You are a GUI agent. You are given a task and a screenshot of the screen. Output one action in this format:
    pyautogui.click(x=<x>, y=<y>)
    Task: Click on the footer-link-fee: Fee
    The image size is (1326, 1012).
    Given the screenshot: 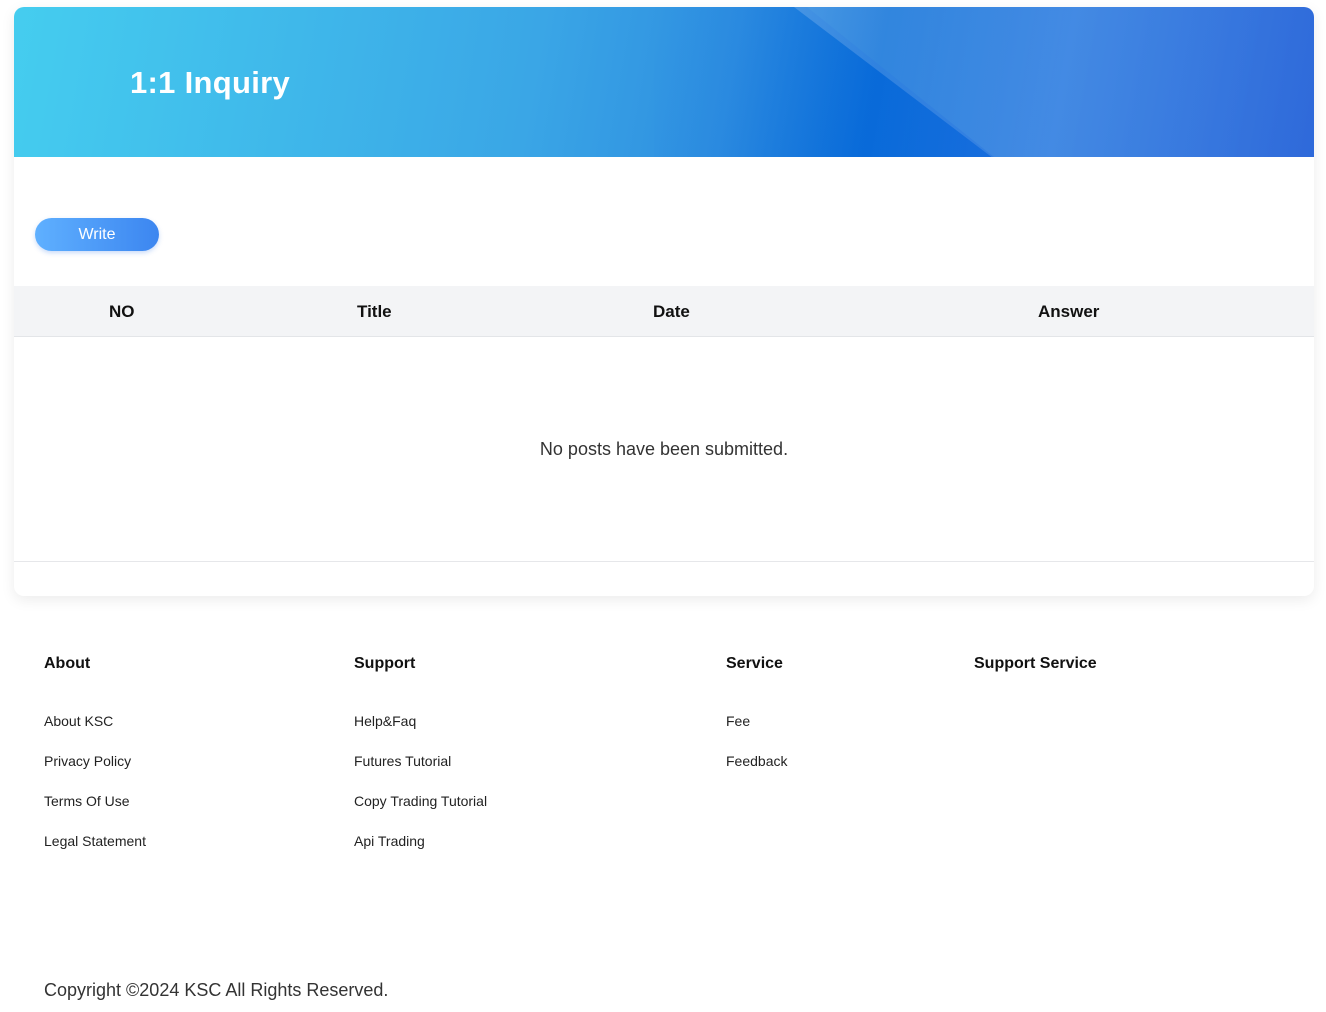 What is the action you would take?
    pyautogui.click(x=756, y=732)
    